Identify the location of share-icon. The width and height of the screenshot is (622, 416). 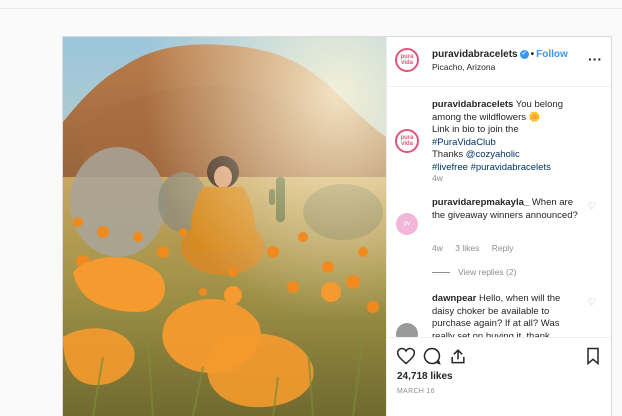
(458, 356).